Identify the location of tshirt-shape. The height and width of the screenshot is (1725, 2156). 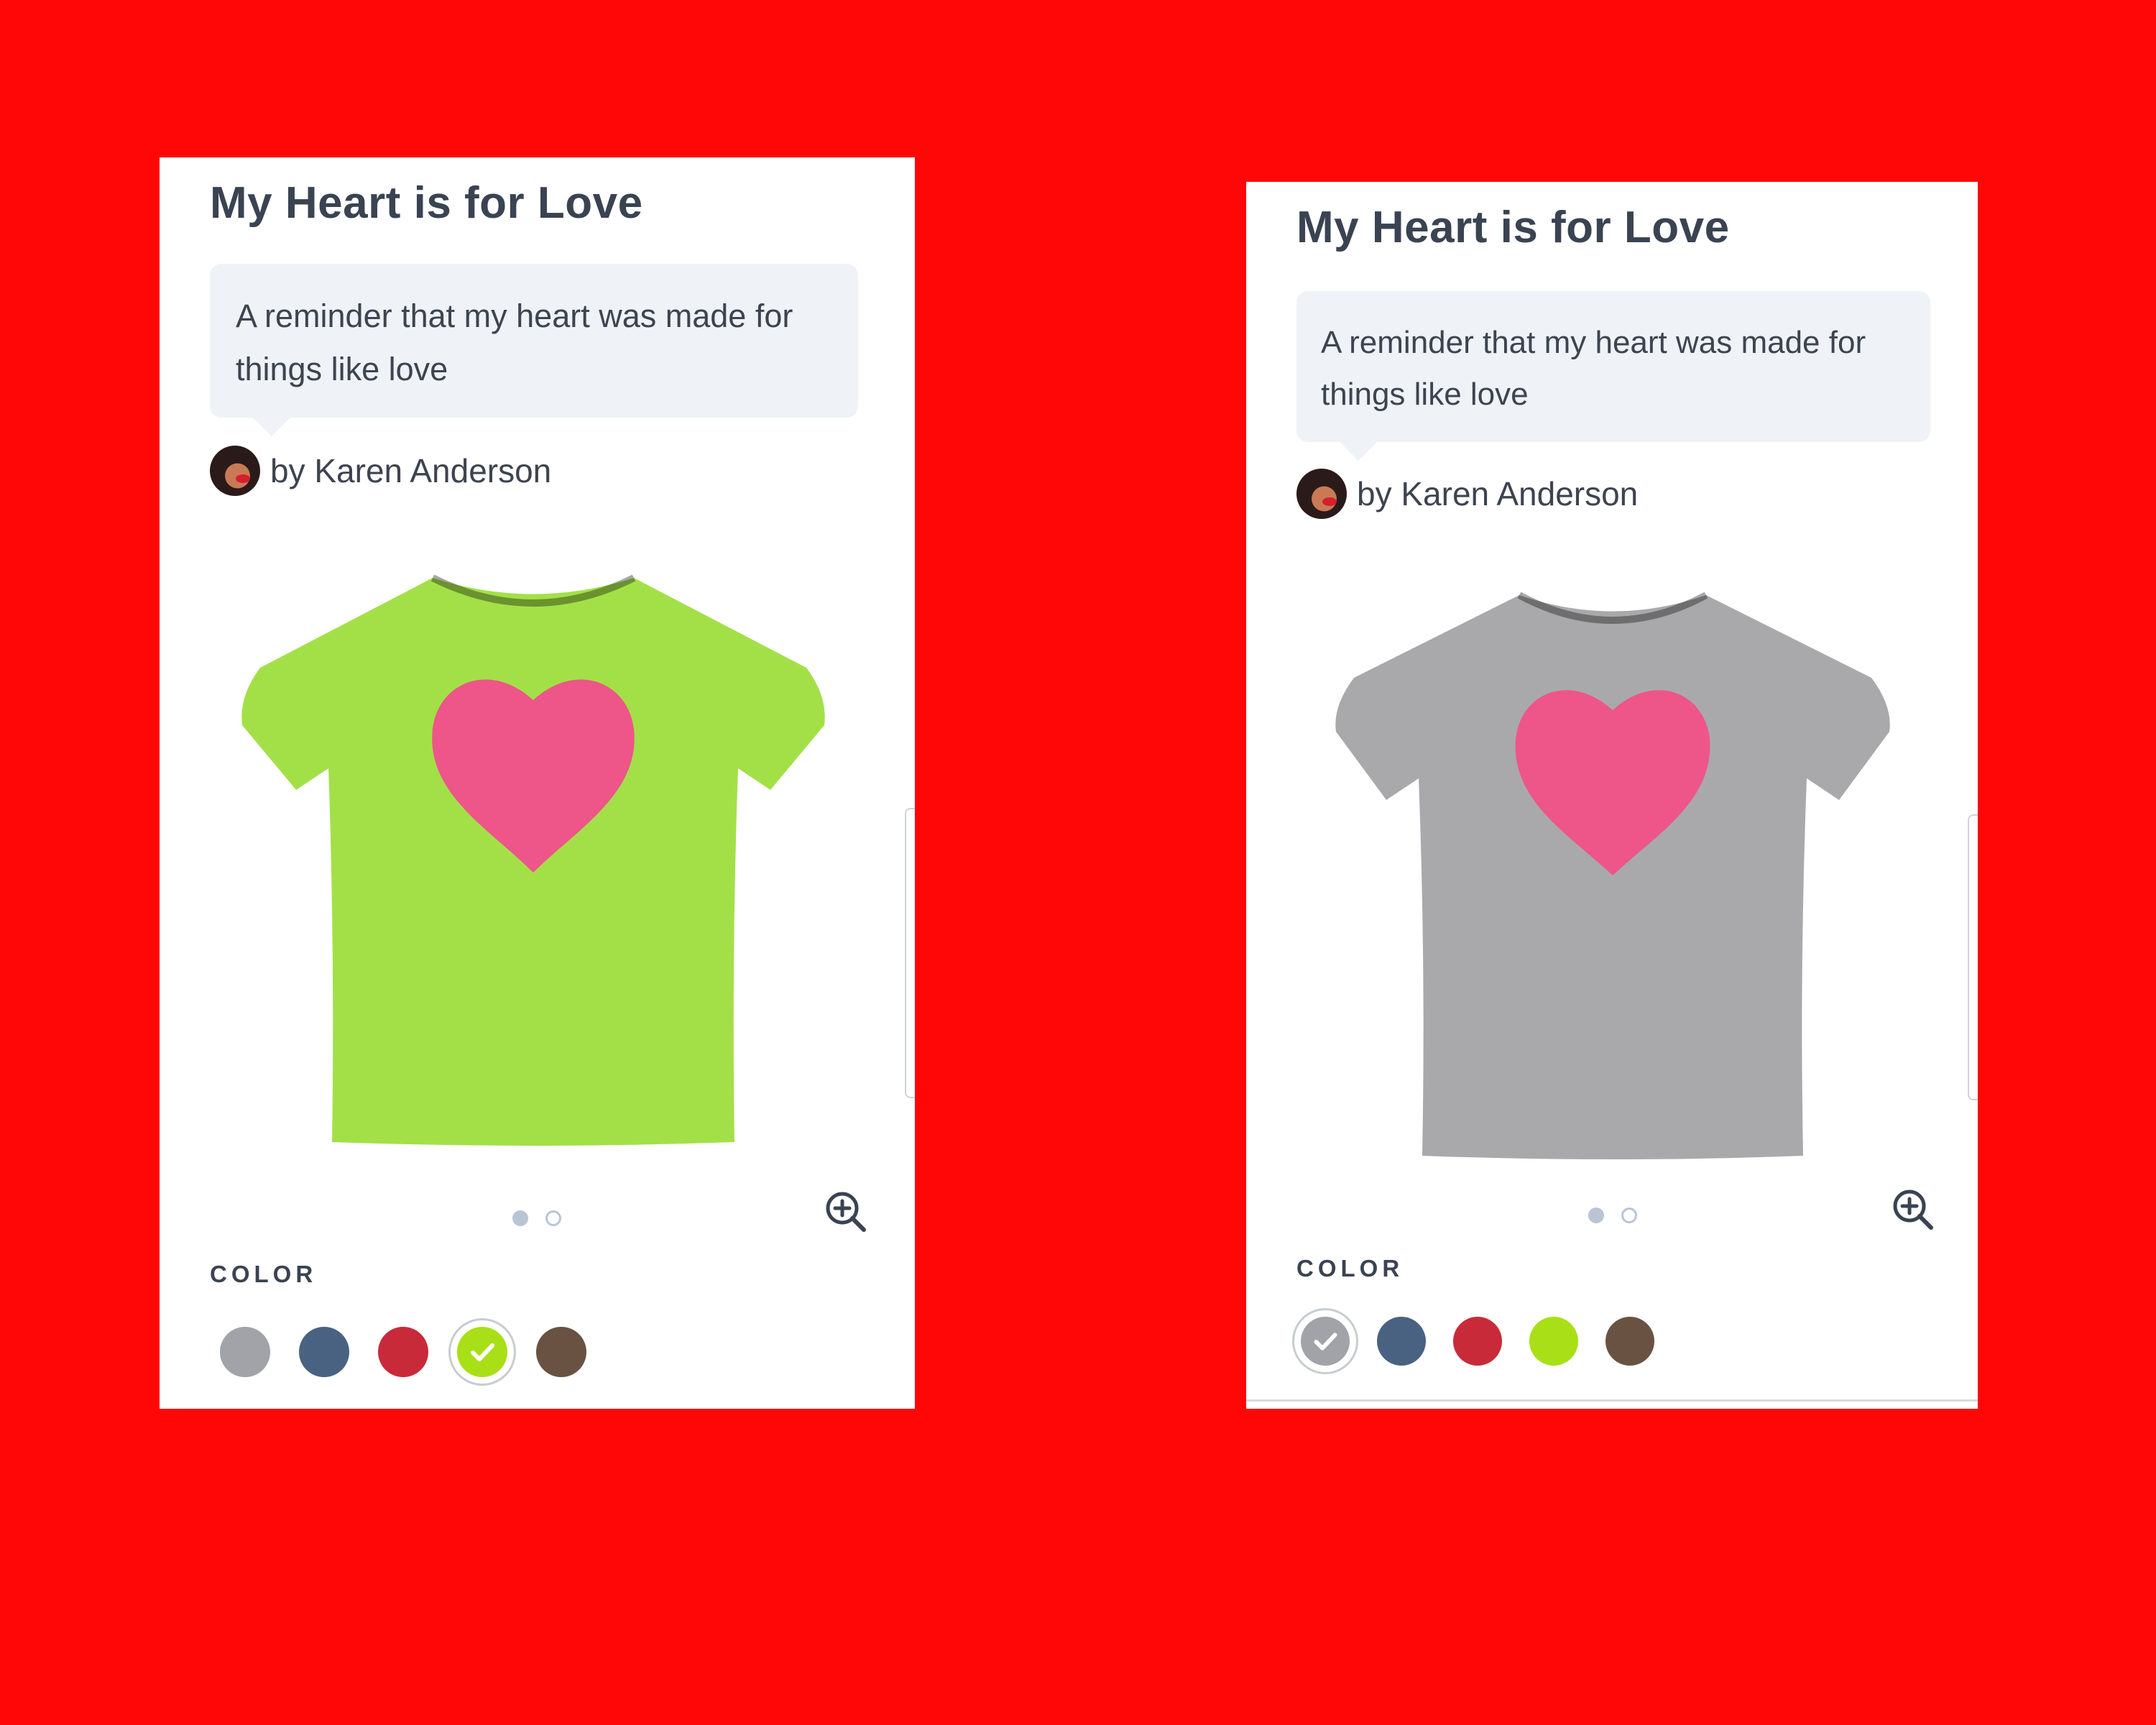
(1612, 877).